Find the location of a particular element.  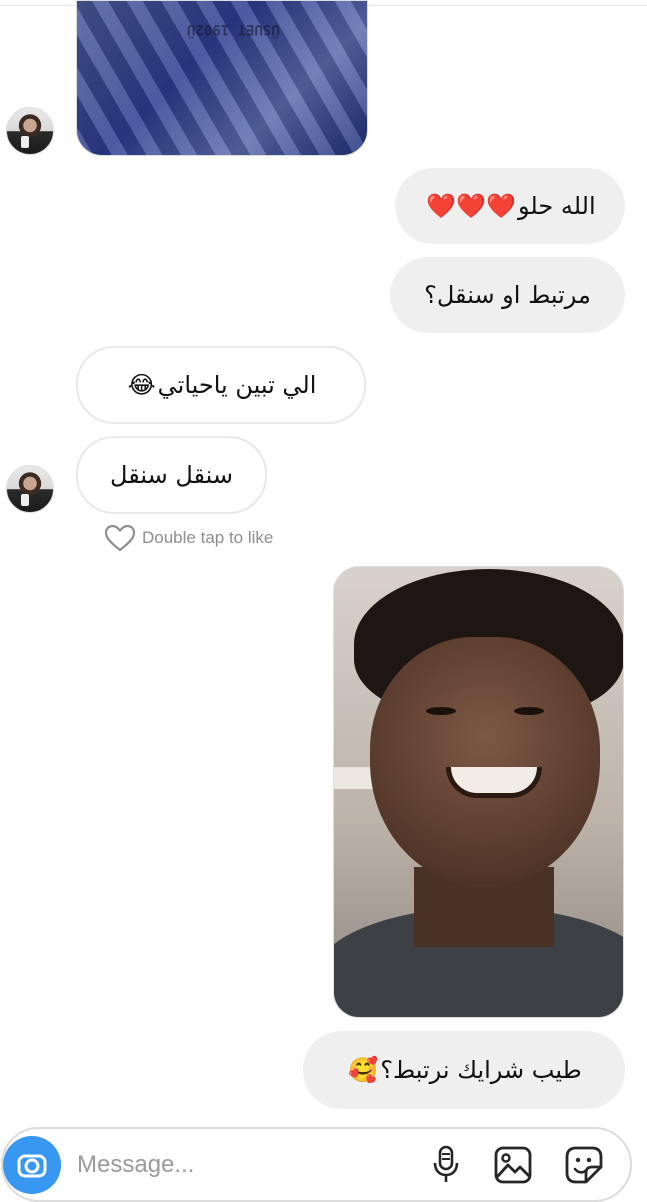

like-hint-text: Double tap to like is located at coordinates (208, 537).